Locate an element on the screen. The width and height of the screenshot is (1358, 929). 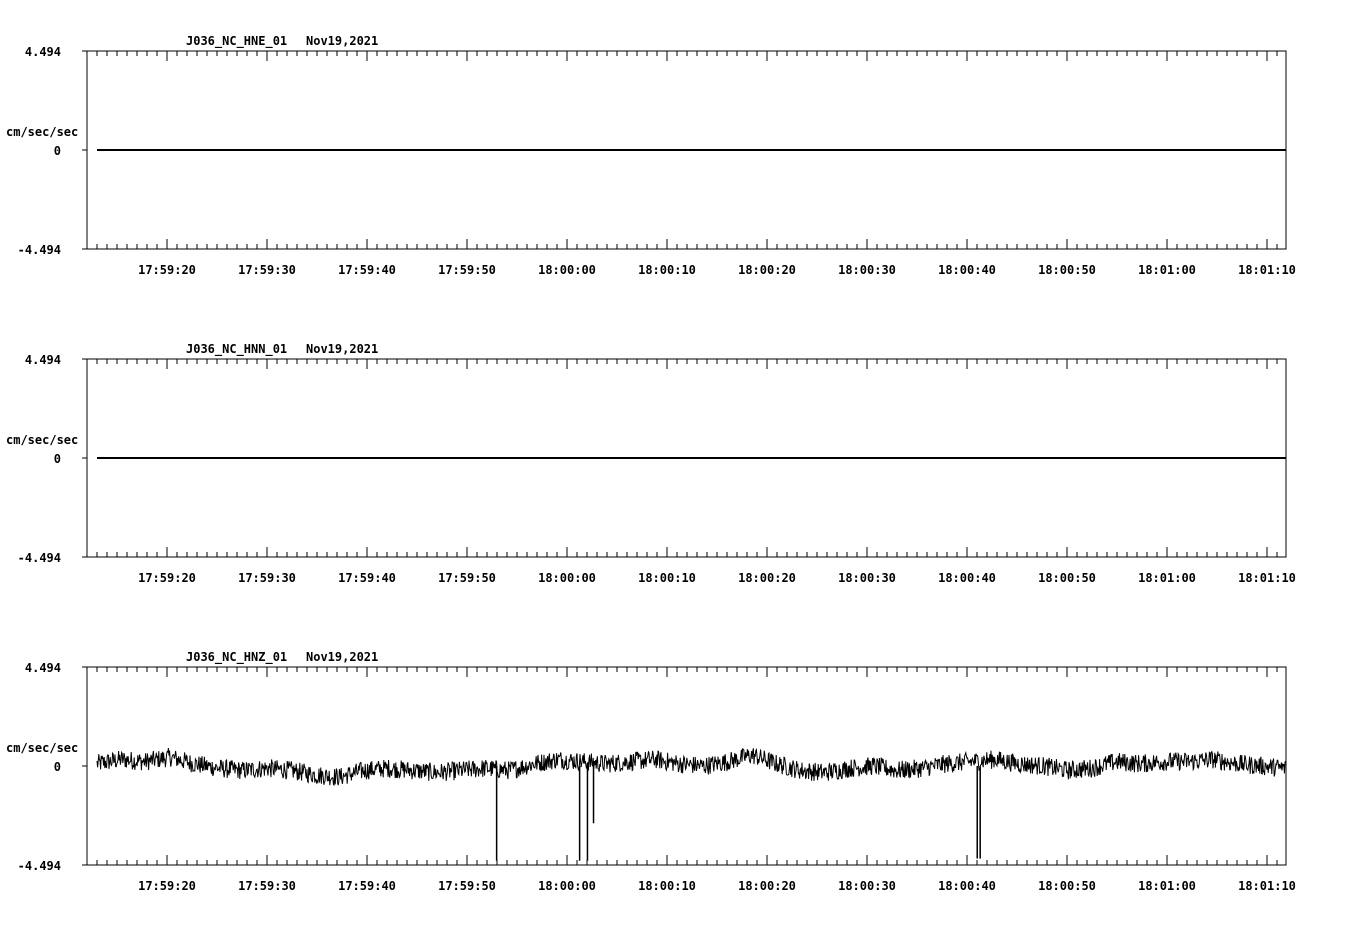
station-label: J036_NC_HNZ_01 is located at coordinates (236, 657).